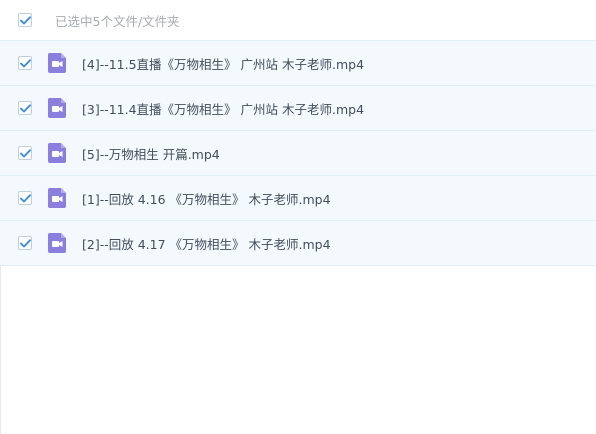  What do you see at coordinates (223, 108) in the screenshot?
I see `file-name: [3]--11.4直播《万物相生》 广州站 木子老师.mp4` at bounding box center [223, 108].